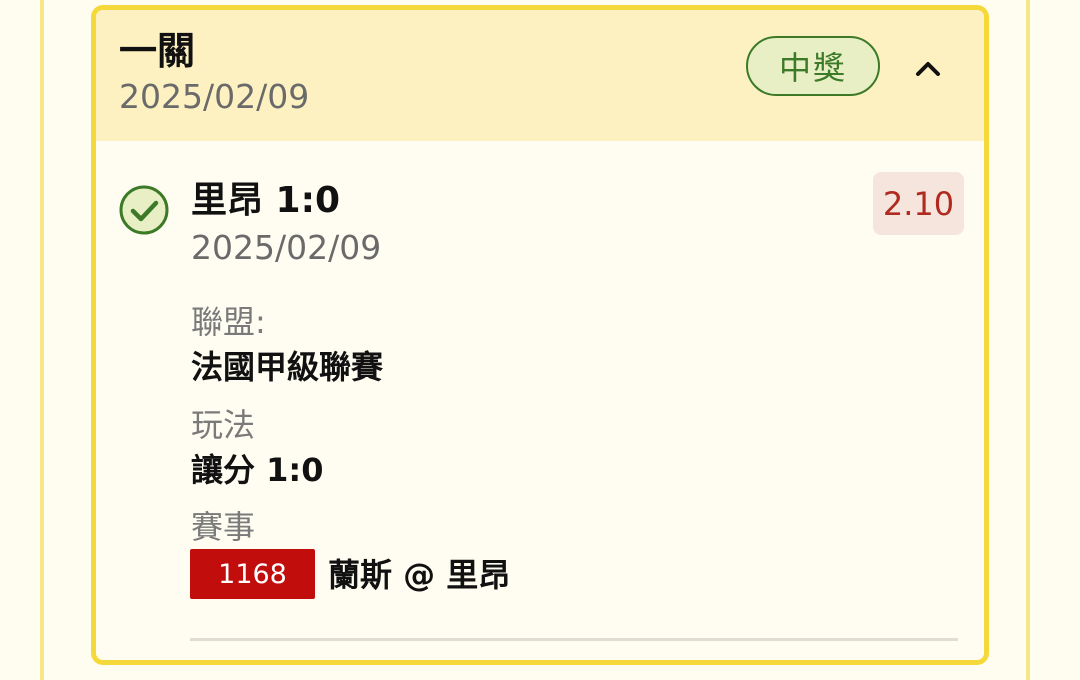 This screenshot has width=1080, height=680. Describe the element at coordinates (252, 574) in the screenshot. I see `match-number-badge: 1168` at that location.